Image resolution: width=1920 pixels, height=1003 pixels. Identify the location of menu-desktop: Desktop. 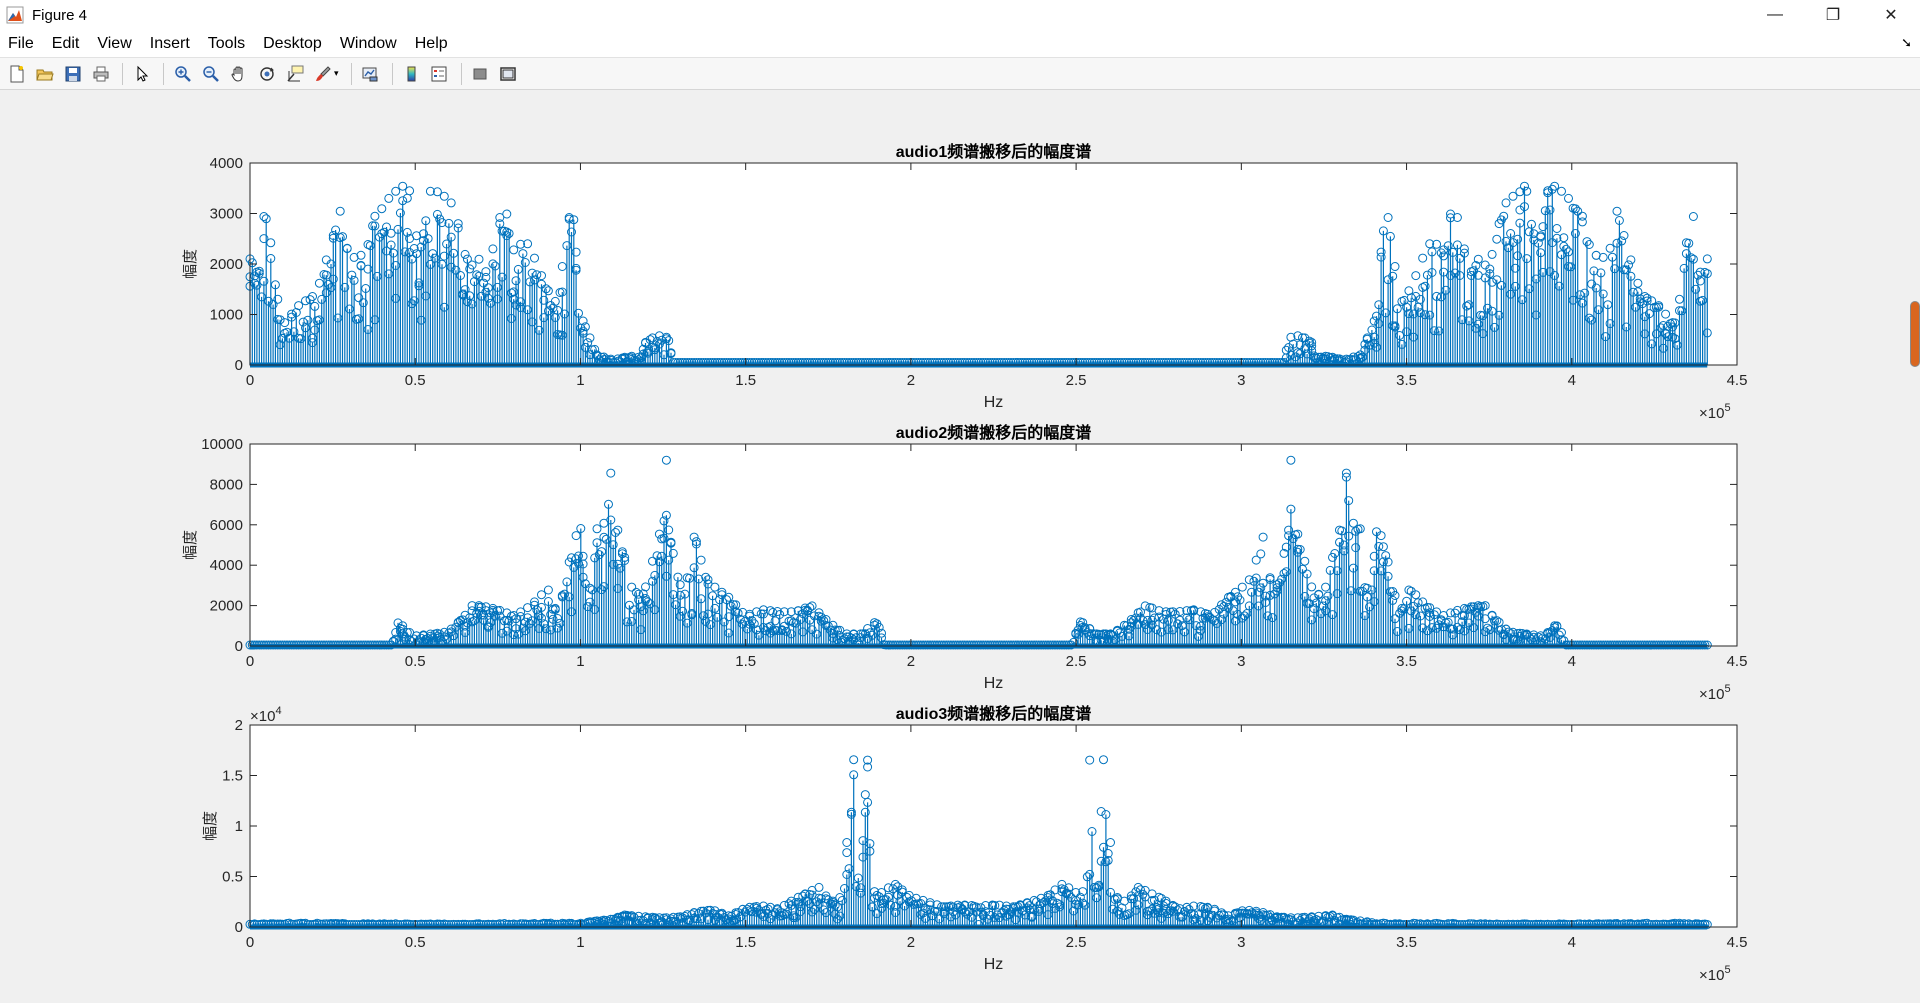
(292, 43).